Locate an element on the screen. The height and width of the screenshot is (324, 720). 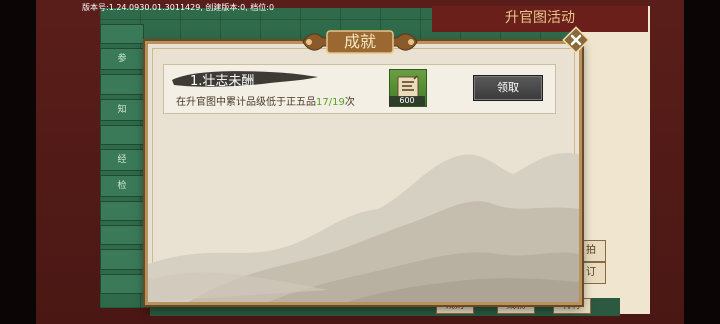
board-left-column: 参 知 经 检 is located at coordinates (122, 159).